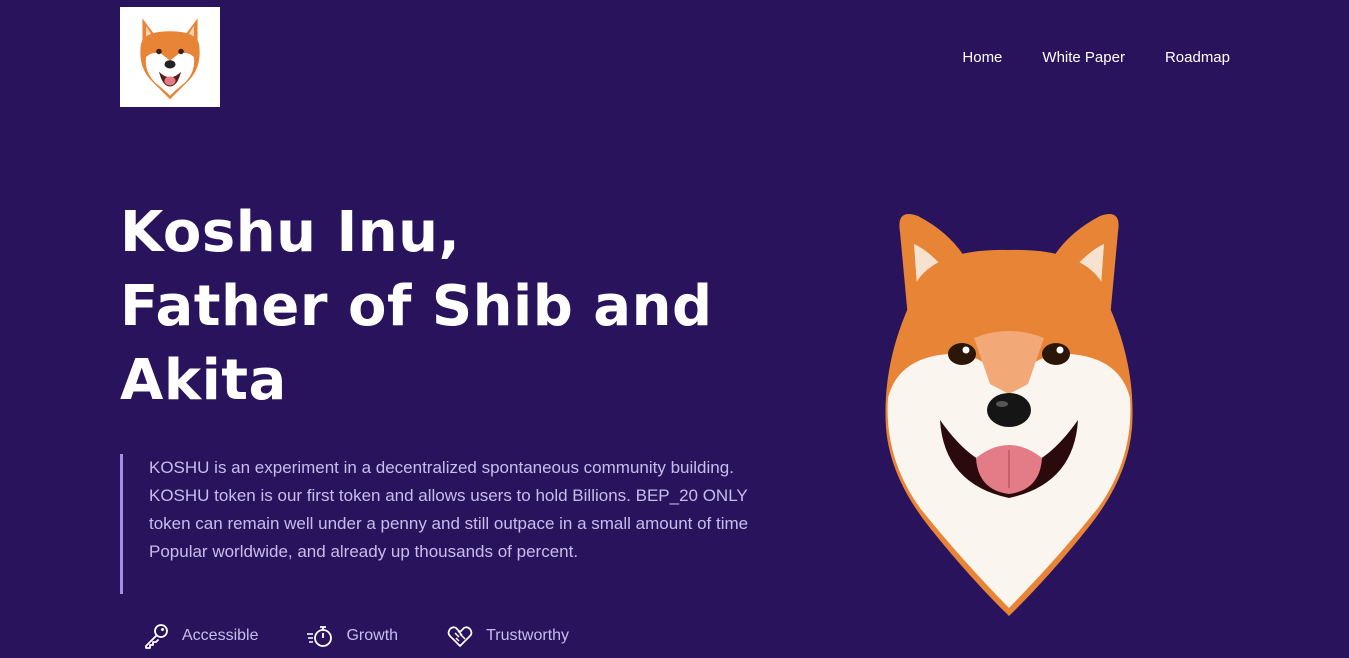  I want to click on feature-accessible: Accessible, so click(200, 636).